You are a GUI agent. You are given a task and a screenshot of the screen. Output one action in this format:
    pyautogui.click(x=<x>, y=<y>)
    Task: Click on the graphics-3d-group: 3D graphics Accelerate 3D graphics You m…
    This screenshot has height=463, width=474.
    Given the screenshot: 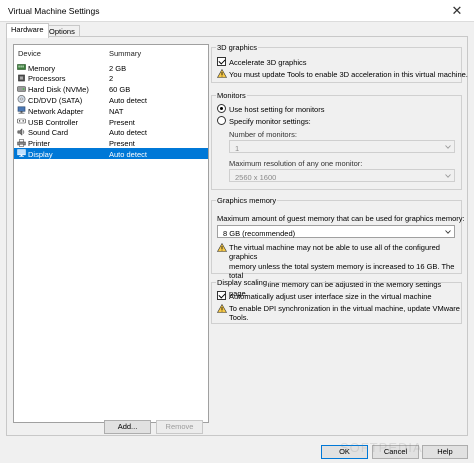 What is the action you would take?
    pyautogui.click(x=339, y=63)
    